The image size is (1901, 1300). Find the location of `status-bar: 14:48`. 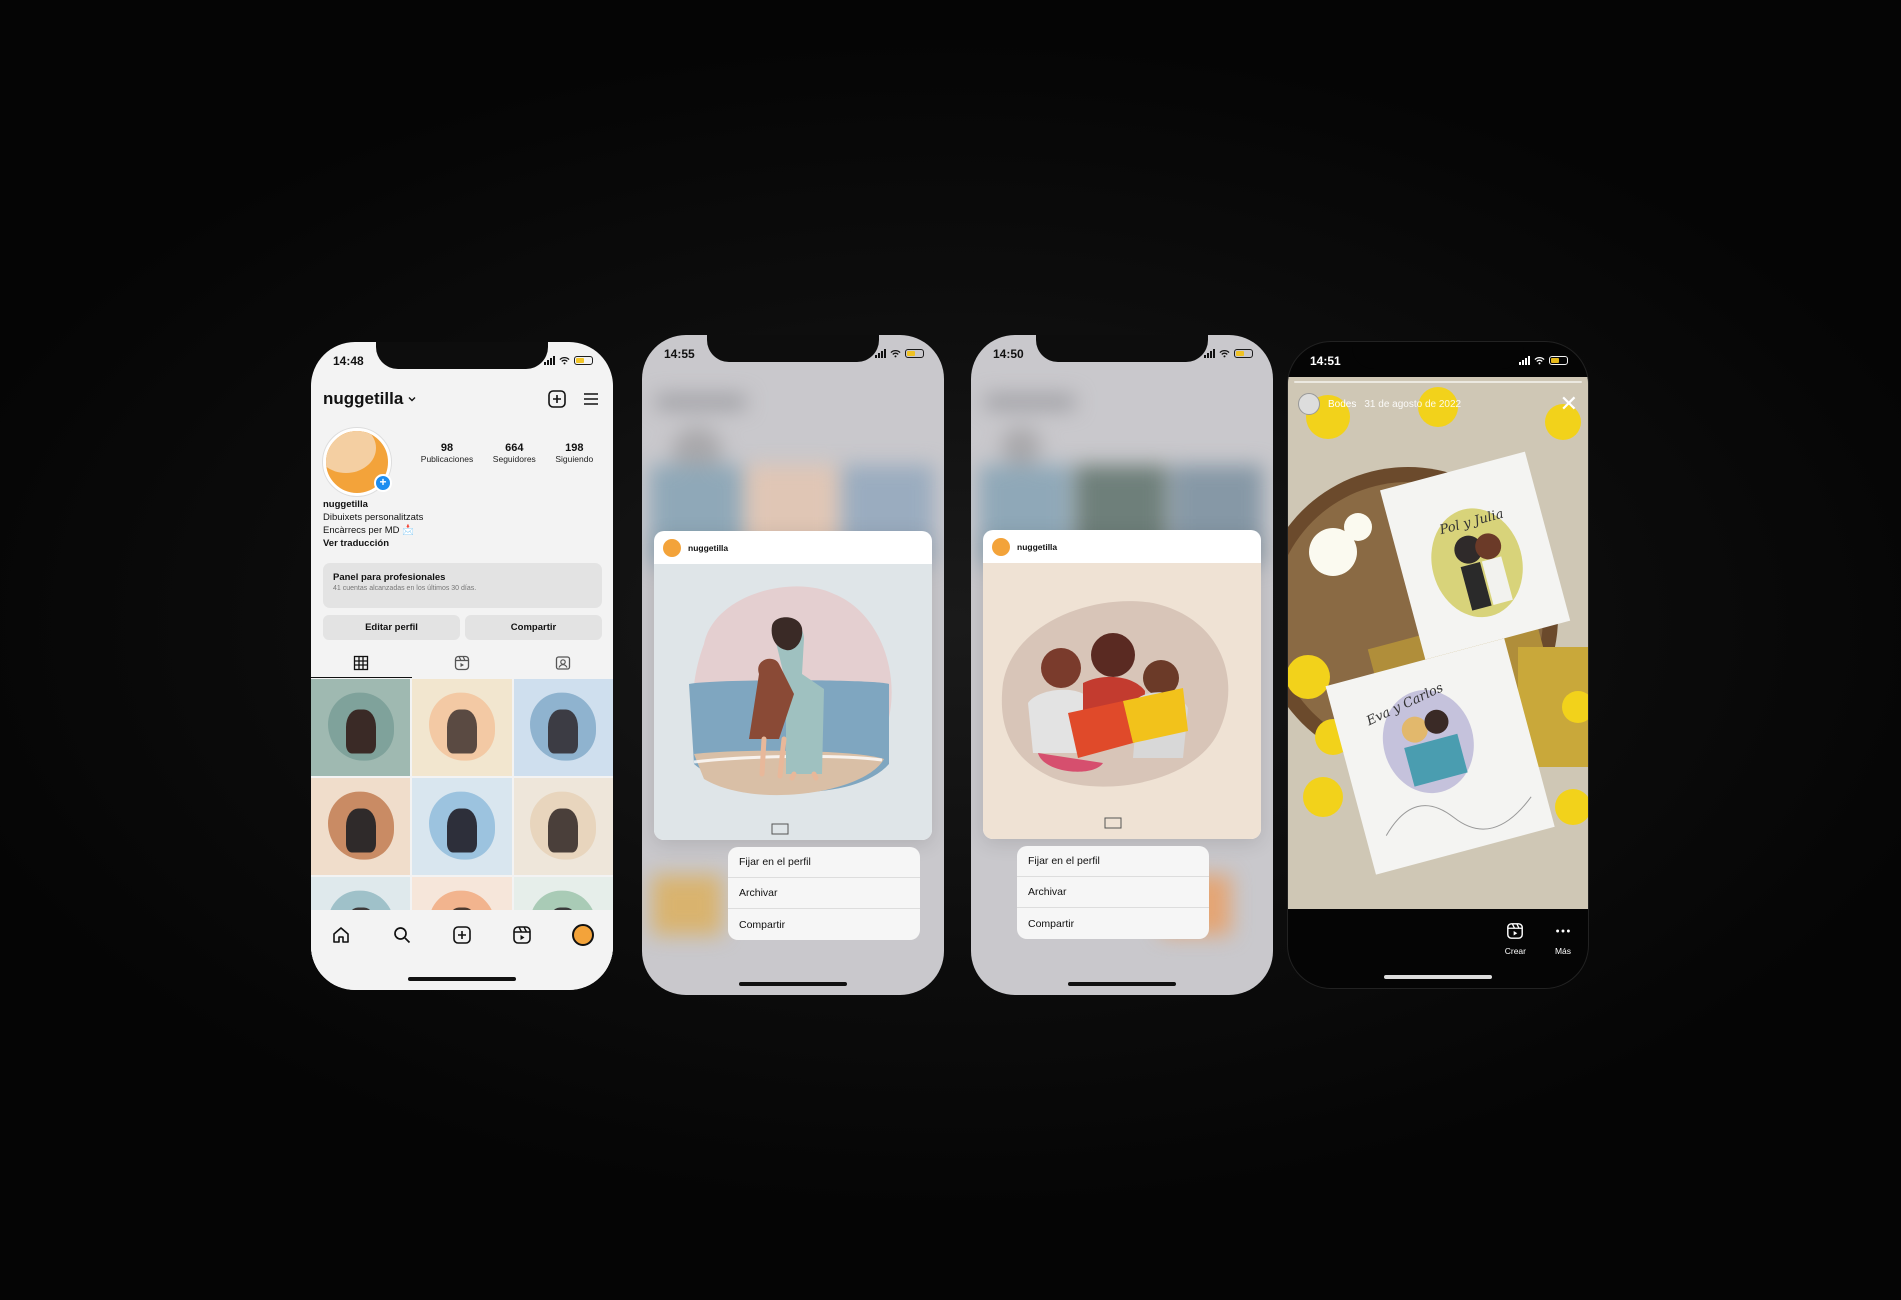

status-bar: 14:48 is located at coordinates (462, 367).